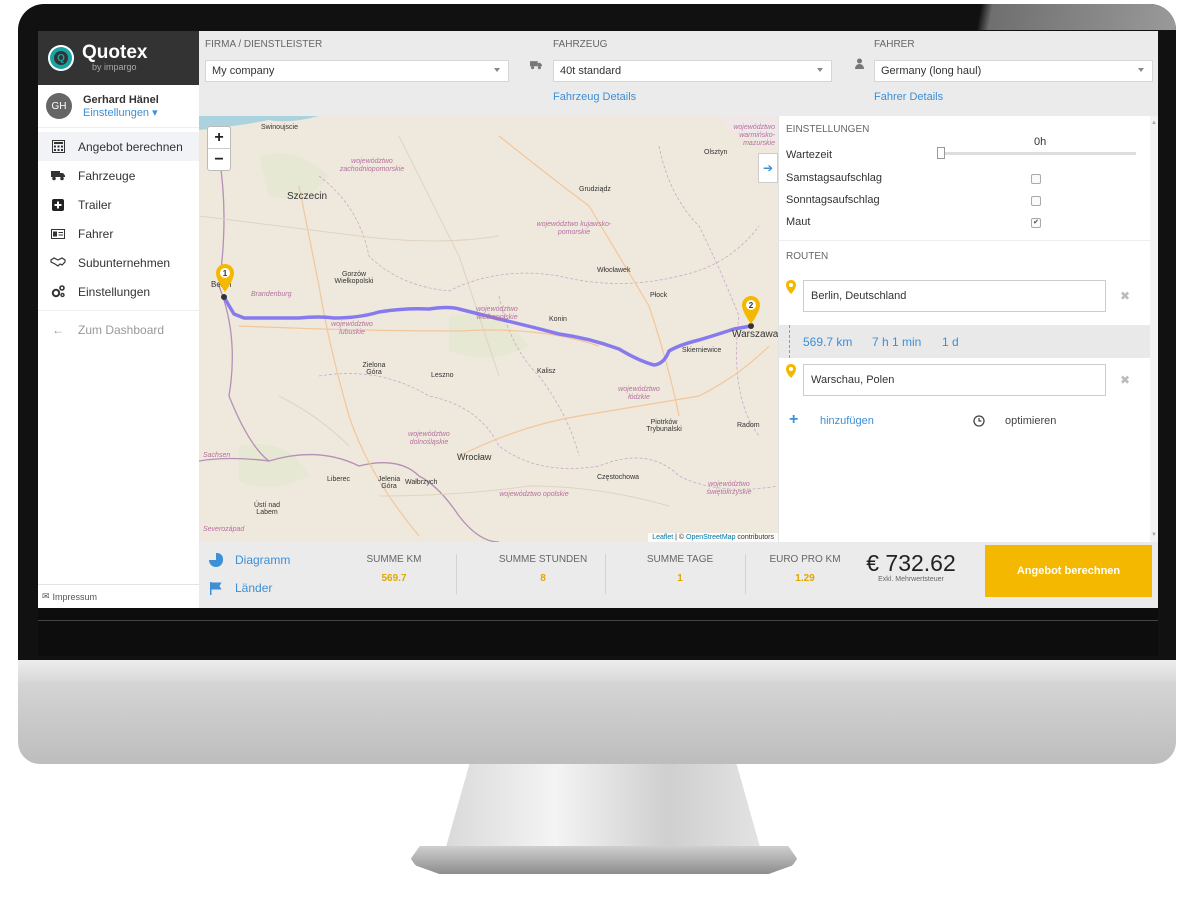  Describe the element at coordinates (124, 262) in the screenshot. I see `sidebar-item-label: Subunternehmen` at that location.